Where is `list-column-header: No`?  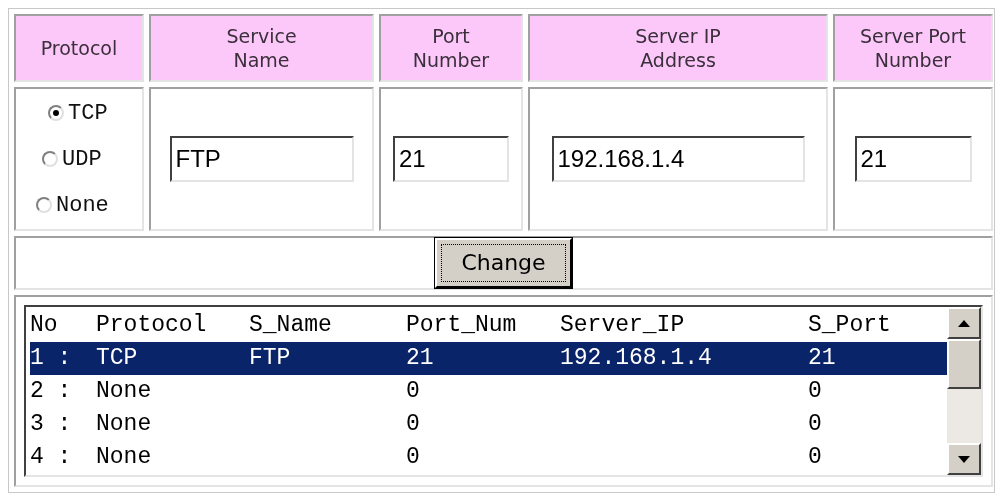 list-column-header: No is located at coordinates (44, 325).